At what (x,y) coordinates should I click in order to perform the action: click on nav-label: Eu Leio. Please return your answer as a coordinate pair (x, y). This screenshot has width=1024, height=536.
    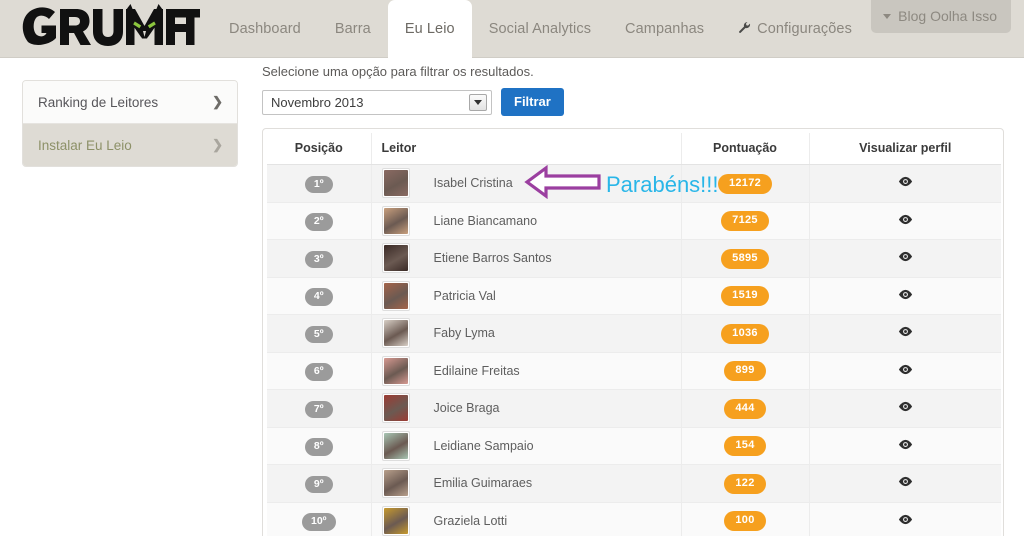
    Looking at the image, I should click on (429, 29).